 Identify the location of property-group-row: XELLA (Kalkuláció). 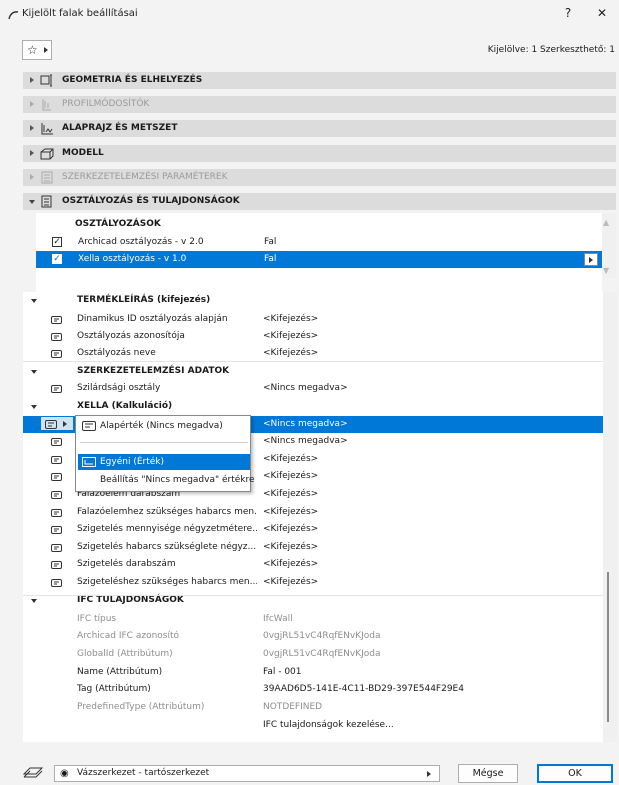
(313, 406).